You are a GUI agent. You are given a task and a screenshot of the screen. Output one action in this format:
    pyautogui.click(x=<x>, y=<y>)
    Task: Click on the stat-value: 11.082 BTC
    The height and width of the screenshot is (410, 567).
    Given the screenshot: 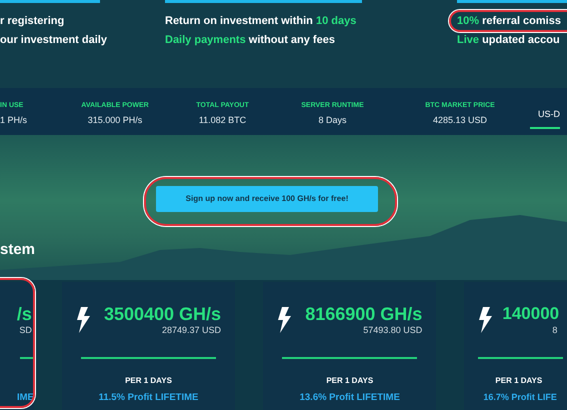 What is the action you would take?
    pyautogui.click(x=222, y=120)
    